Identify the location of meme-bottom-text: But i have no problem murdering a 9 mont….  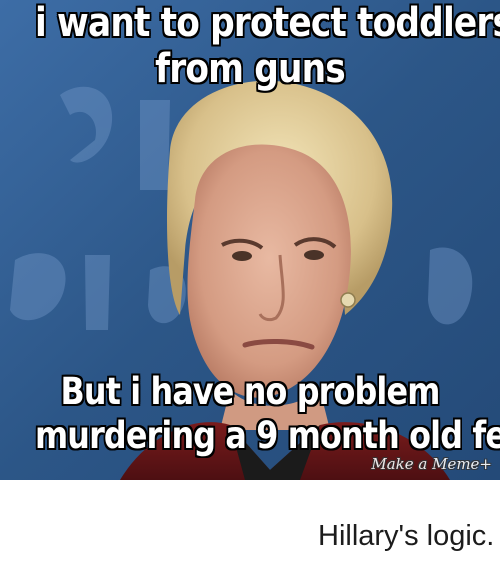
(267, 414).